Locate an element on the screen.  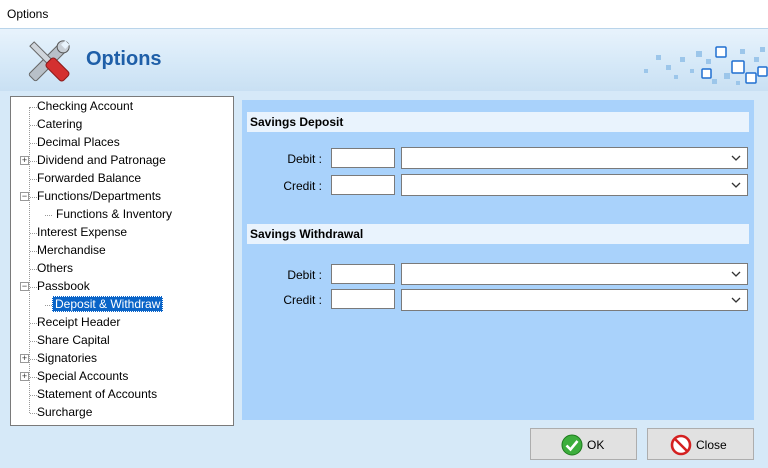
withdrawal-debit-account-dropdown is located at coordinates (574, 274).